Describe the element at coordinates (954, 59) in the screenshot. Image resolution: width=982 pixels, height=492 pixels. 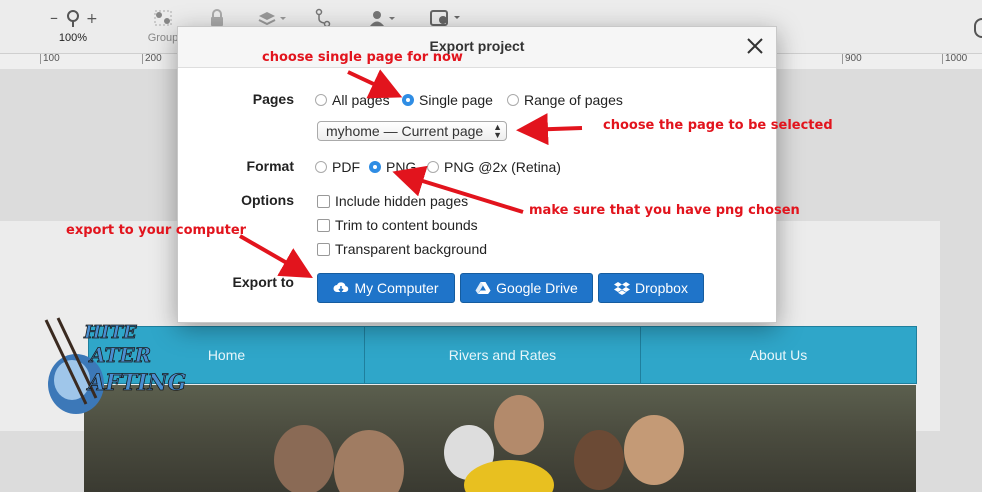
I see `ruler-tick: 1000` at that location.